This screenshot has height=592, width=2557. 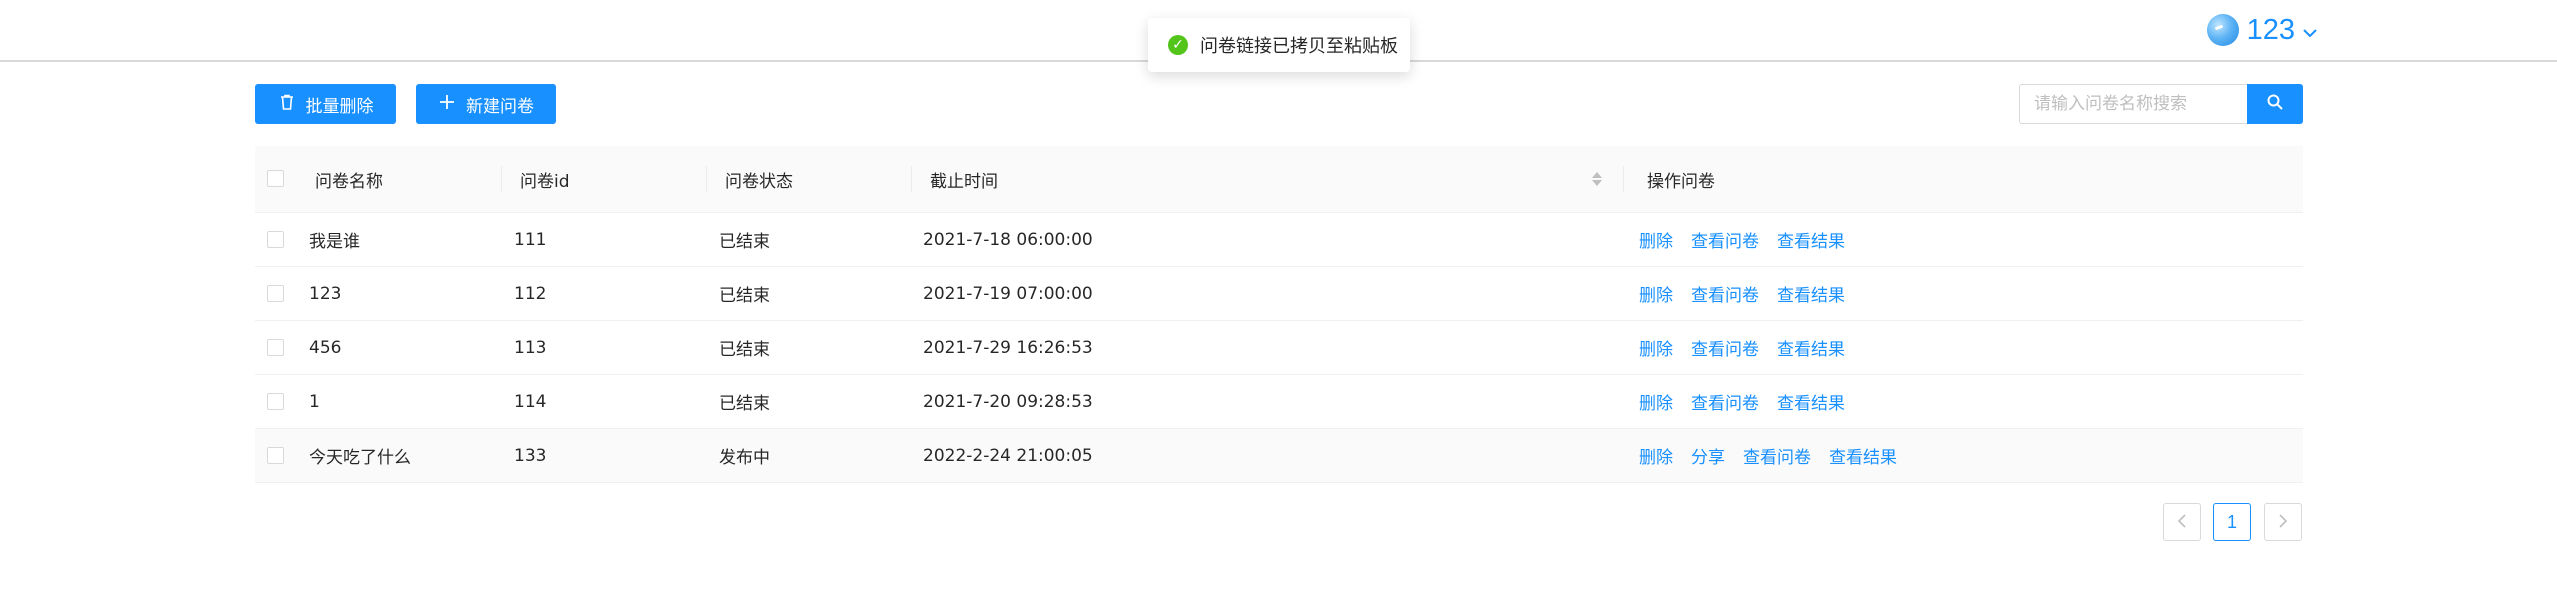 What do you see at coordinates (1008, 401) in the screenshot?
I see `survey-deadline: 2021-7-20 09:28:53` at bounding box center [1008, 401].